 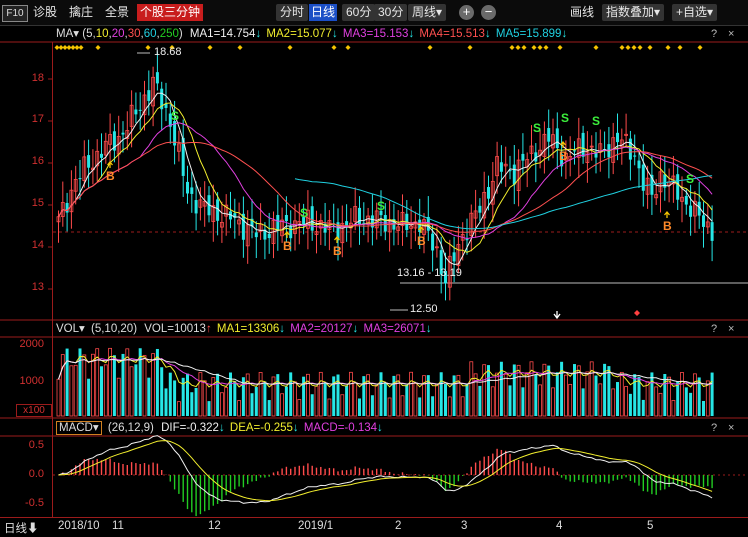 What do you see at coordinates (633, 12) in the screenshot?
I see `index-overlay-dropdown: 指数叠加▾` at bounding box center [633, 12].